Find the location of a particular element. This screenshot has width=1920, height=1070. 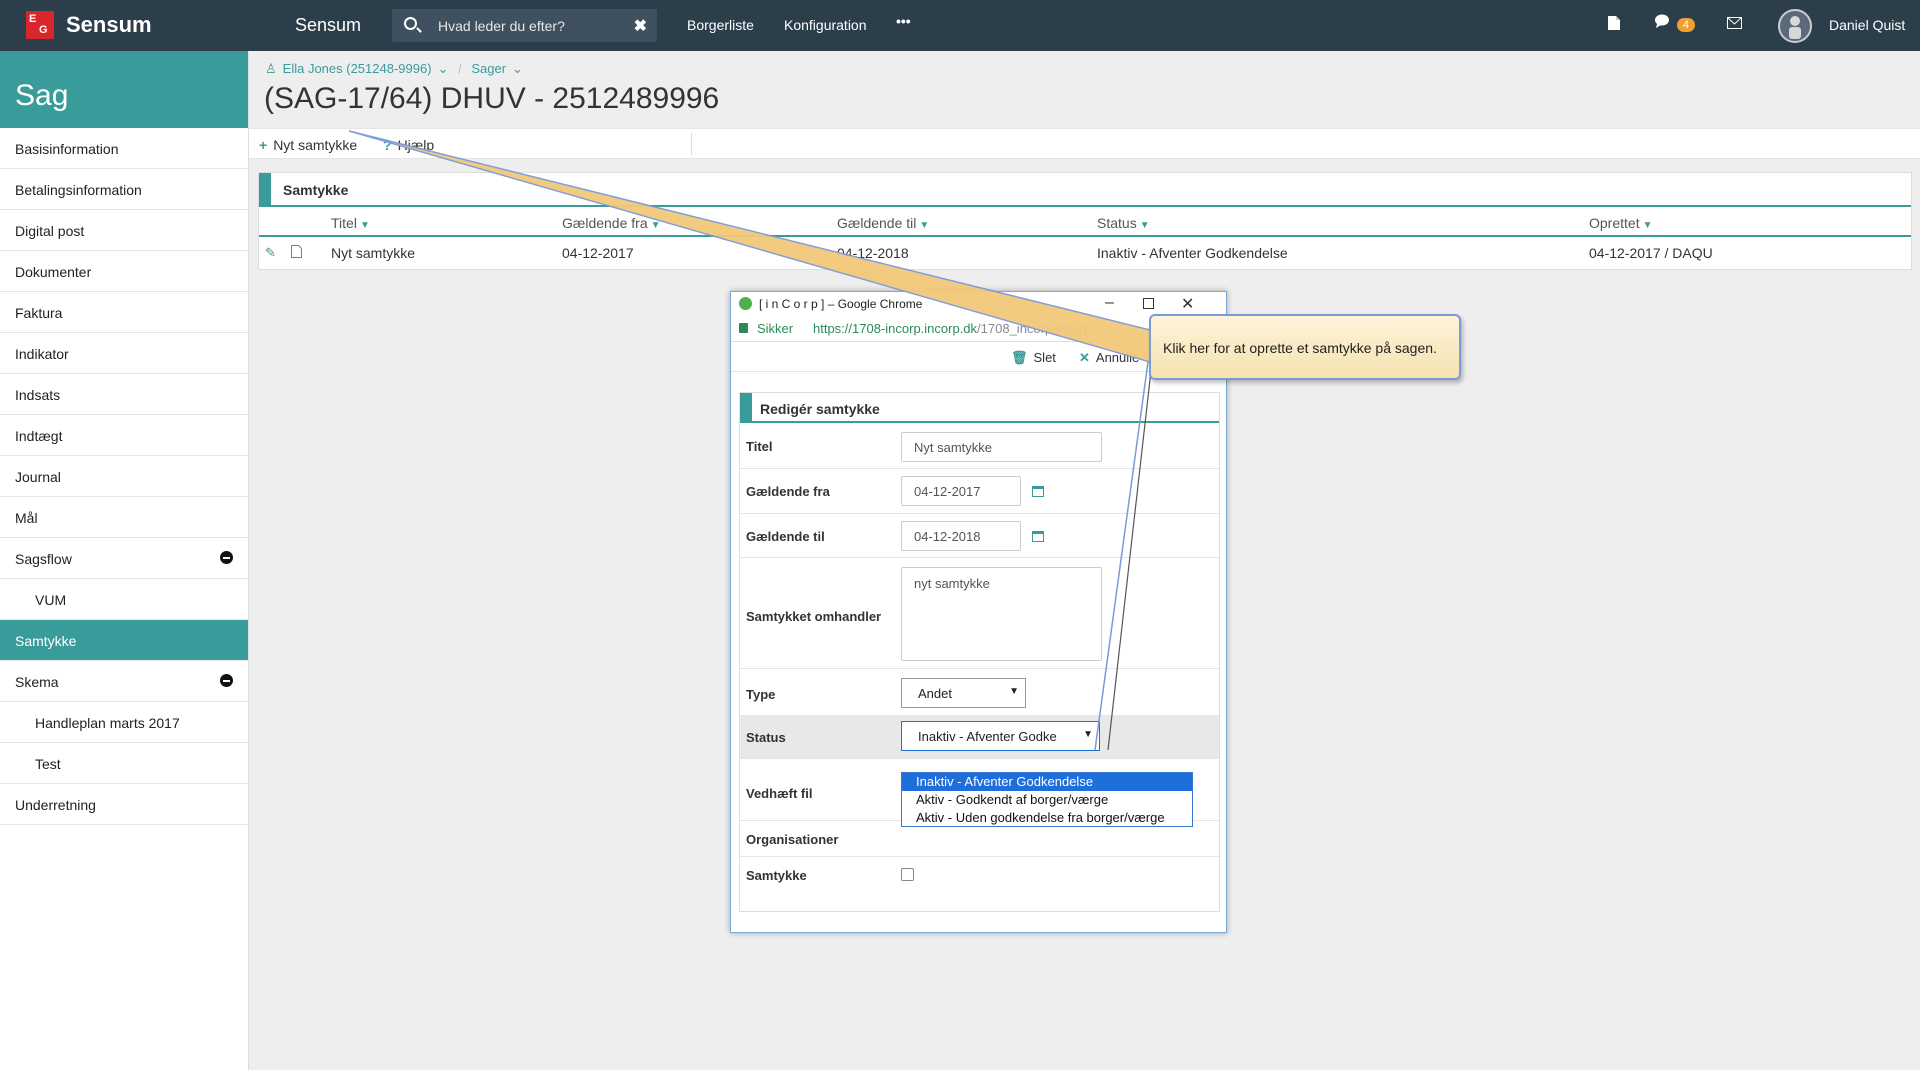

table-cell: Nyt samtykke is located at coordinates (373, 253).